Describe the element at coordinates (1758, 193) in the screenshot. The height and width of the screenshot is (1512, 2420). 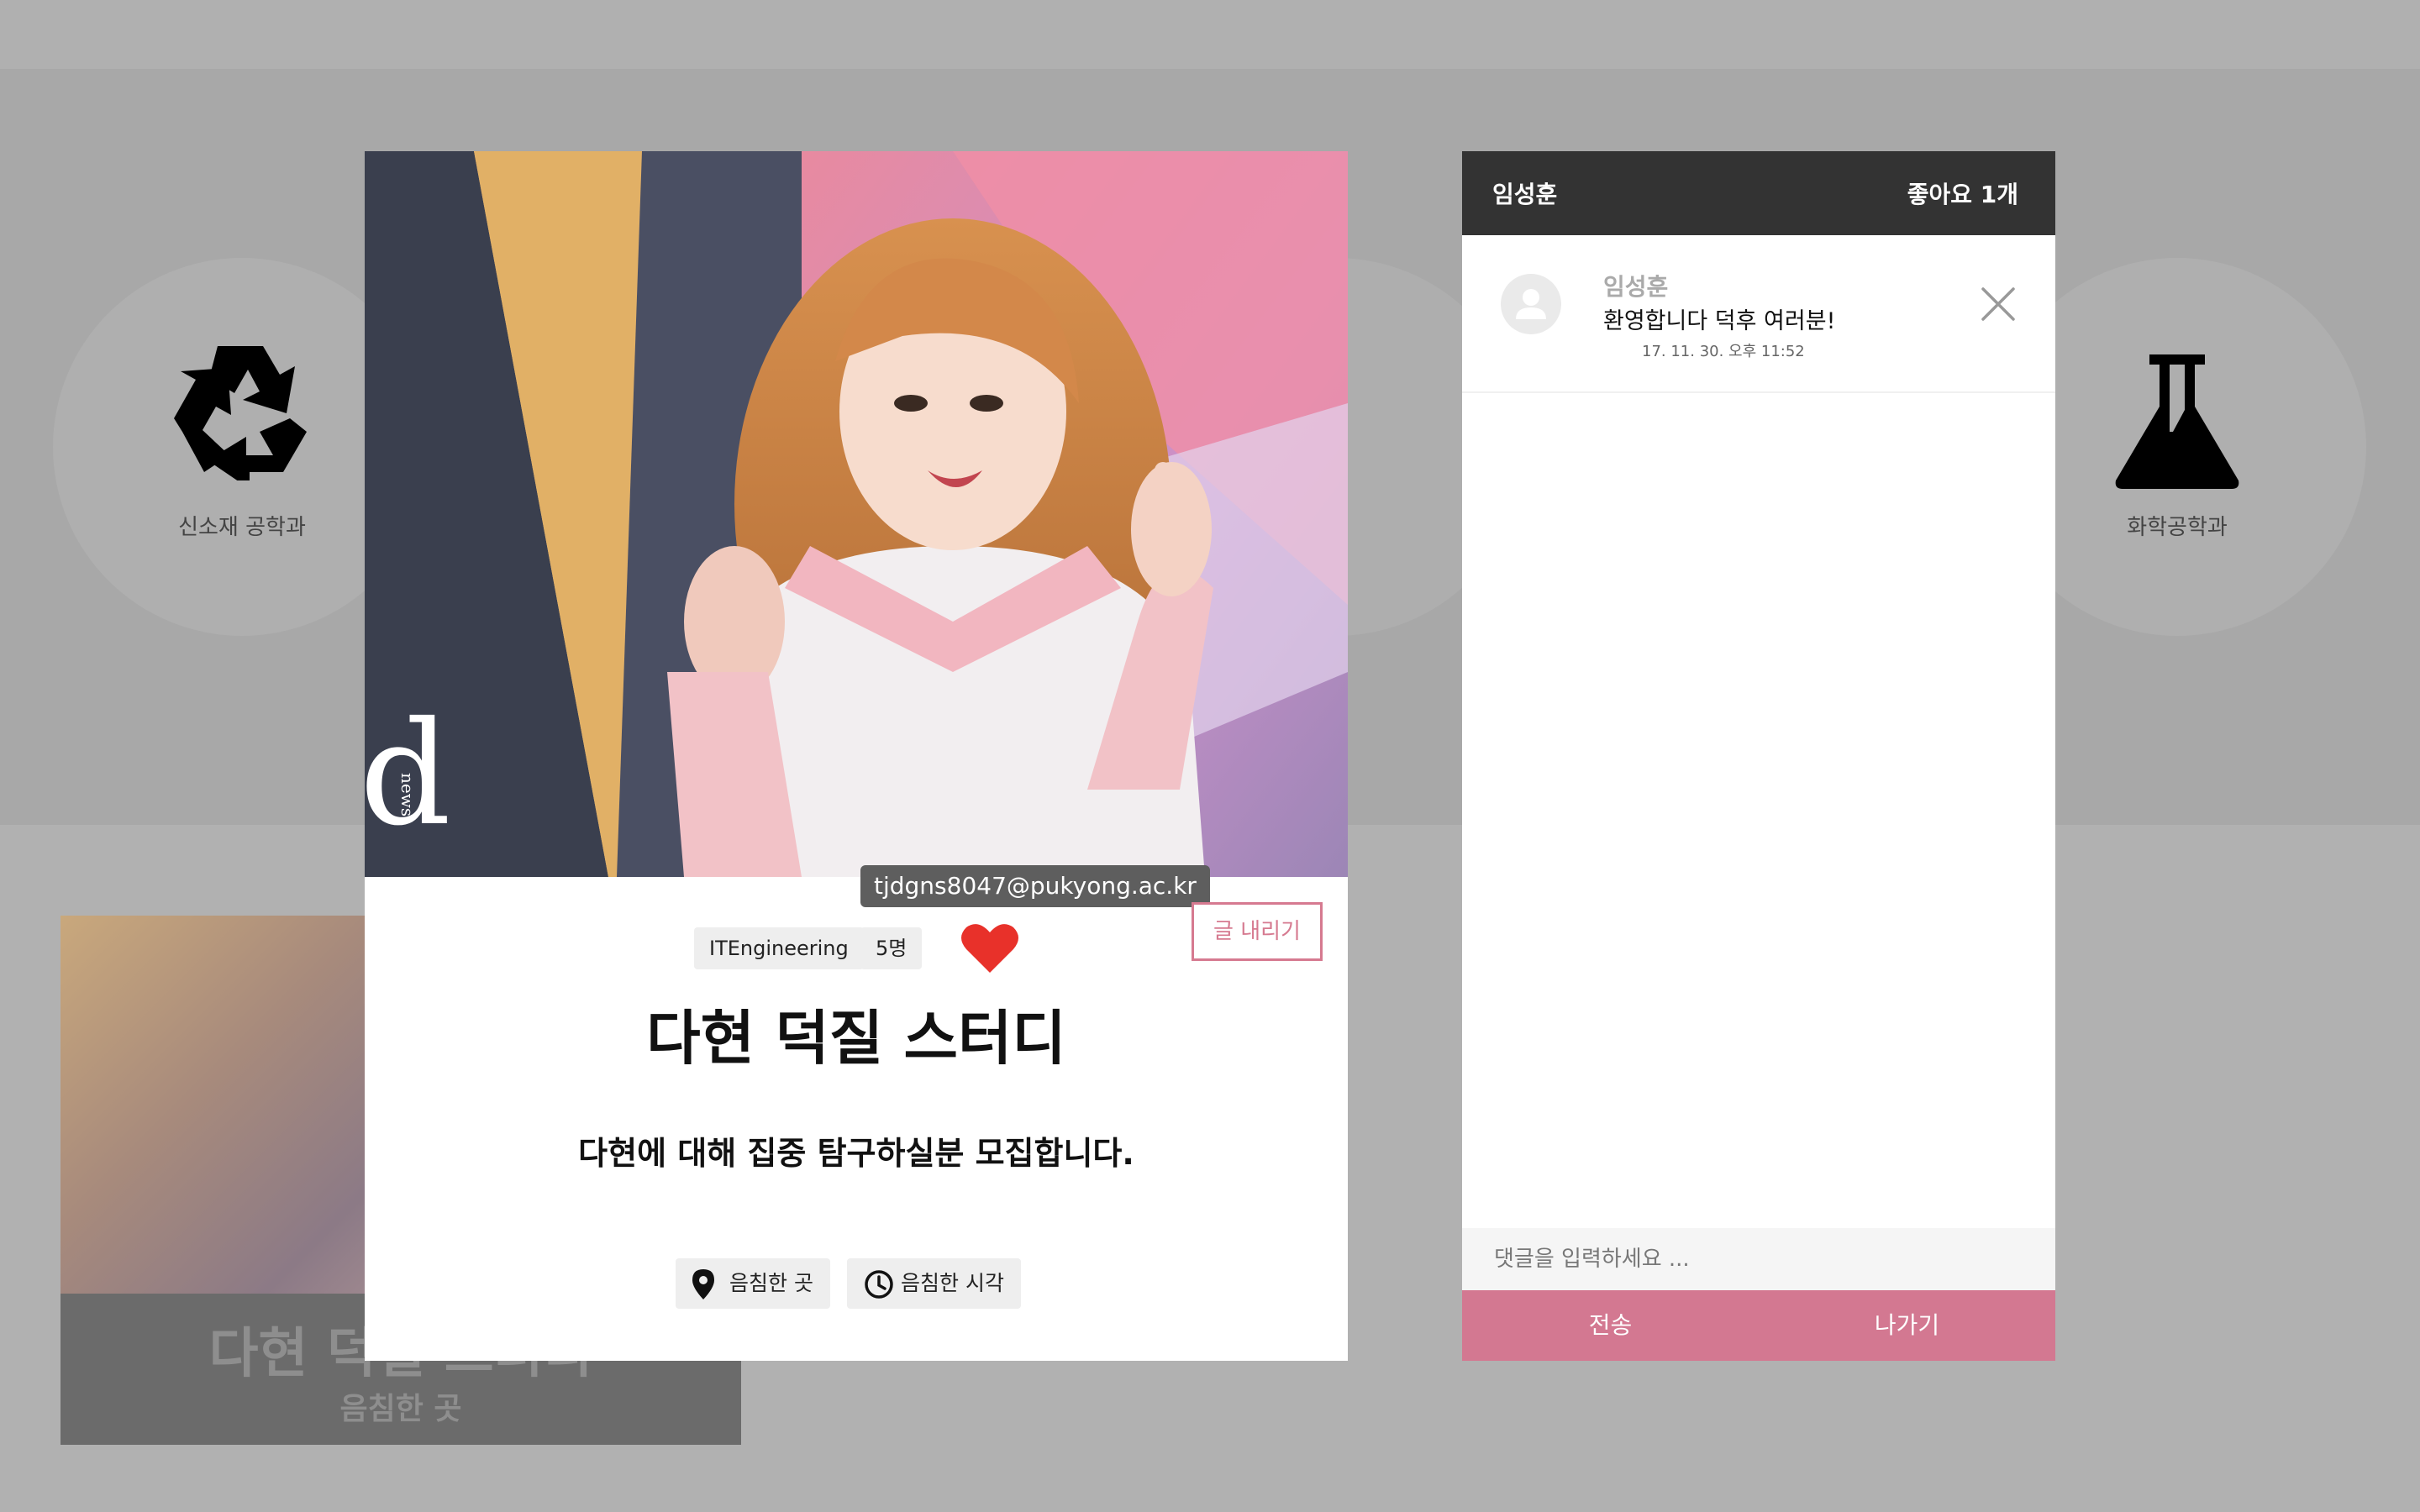
I see `comments-header: 임성훈 좋아요 1개` at that location.